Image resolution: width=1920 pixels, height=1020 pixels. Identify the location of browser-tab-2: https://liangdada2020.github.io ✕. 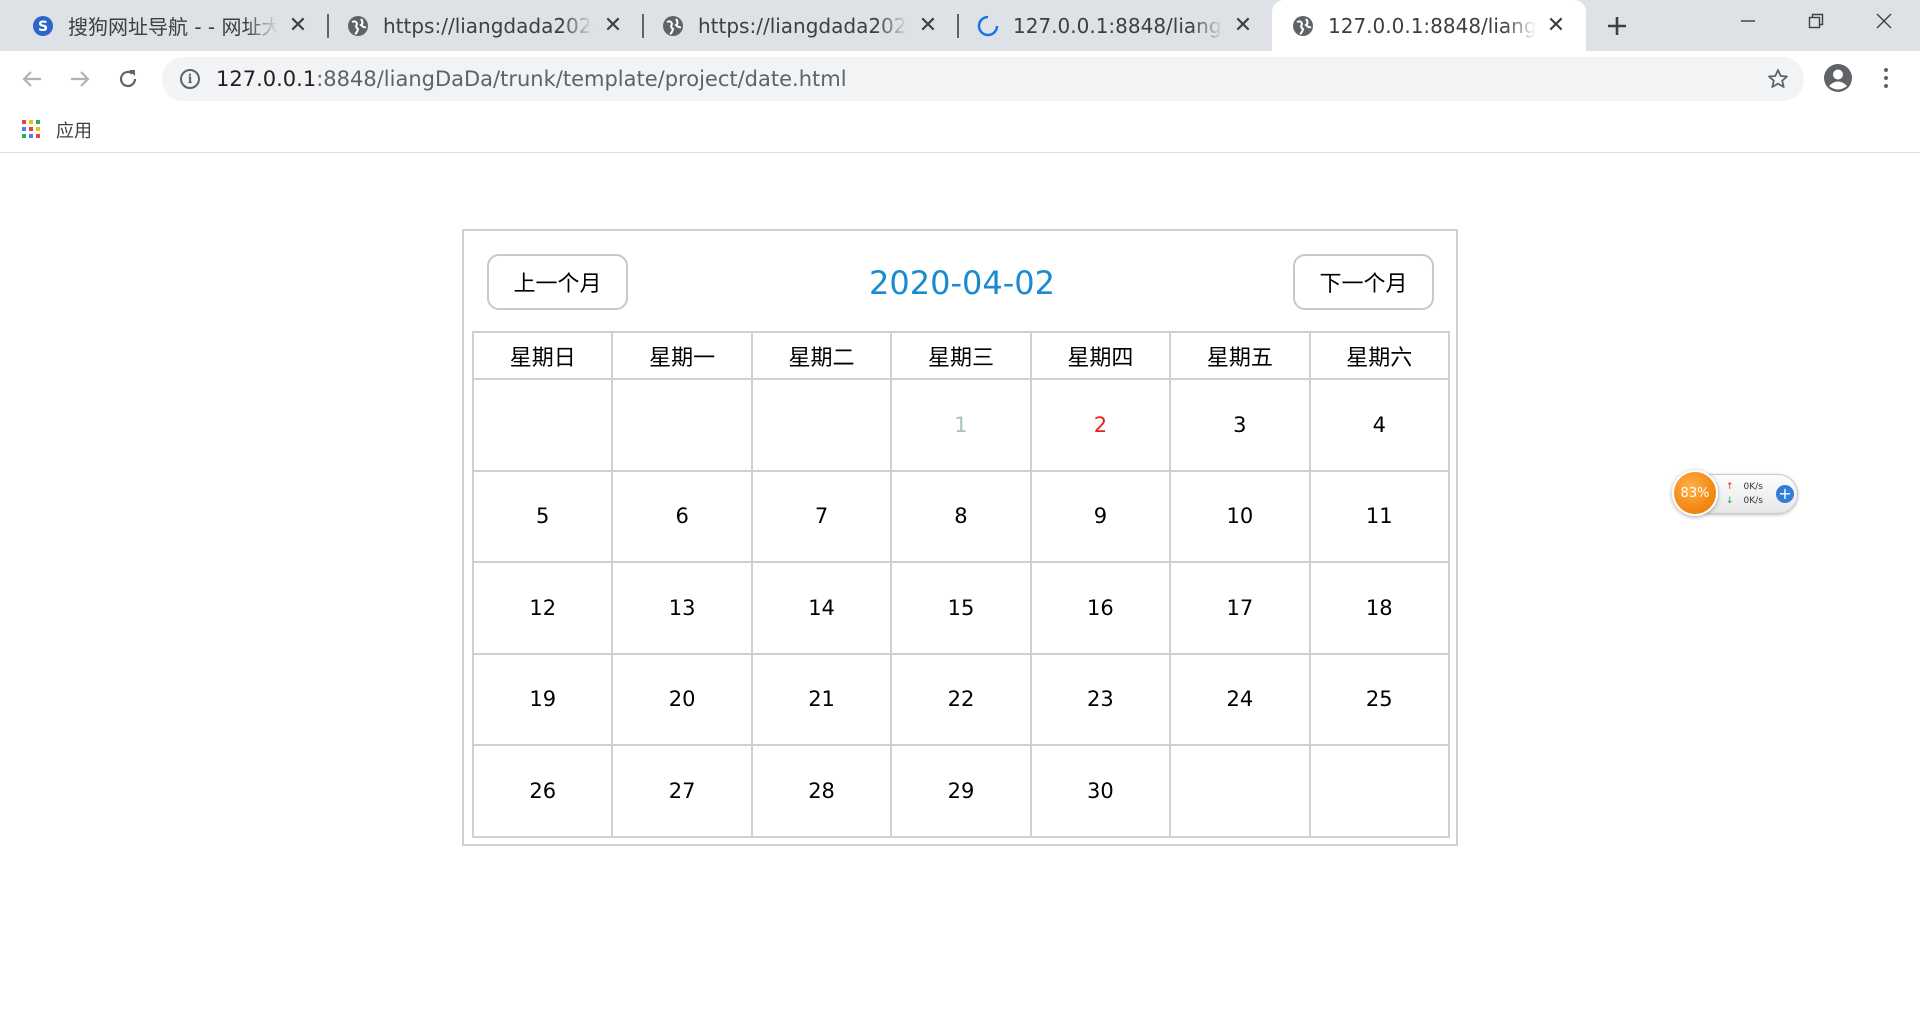
(479, 25).